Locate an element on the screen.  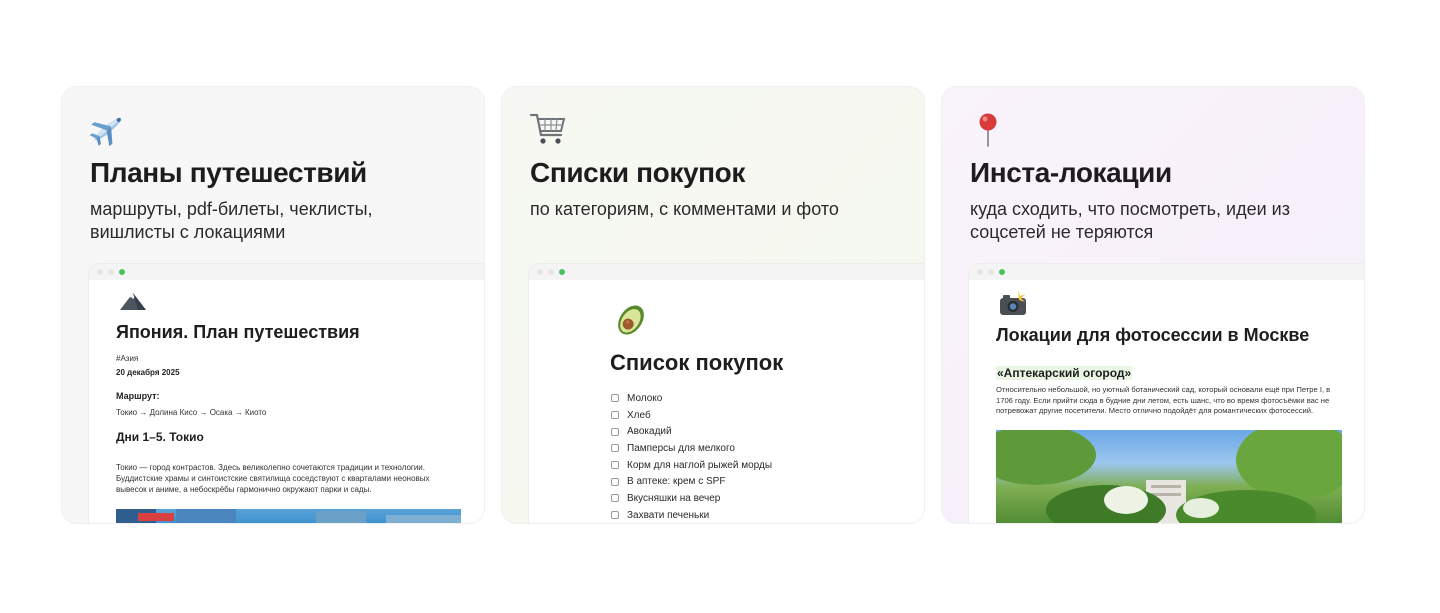
document-title: Локации для фотосессии в Москве is located at coordinates (1153, 335).